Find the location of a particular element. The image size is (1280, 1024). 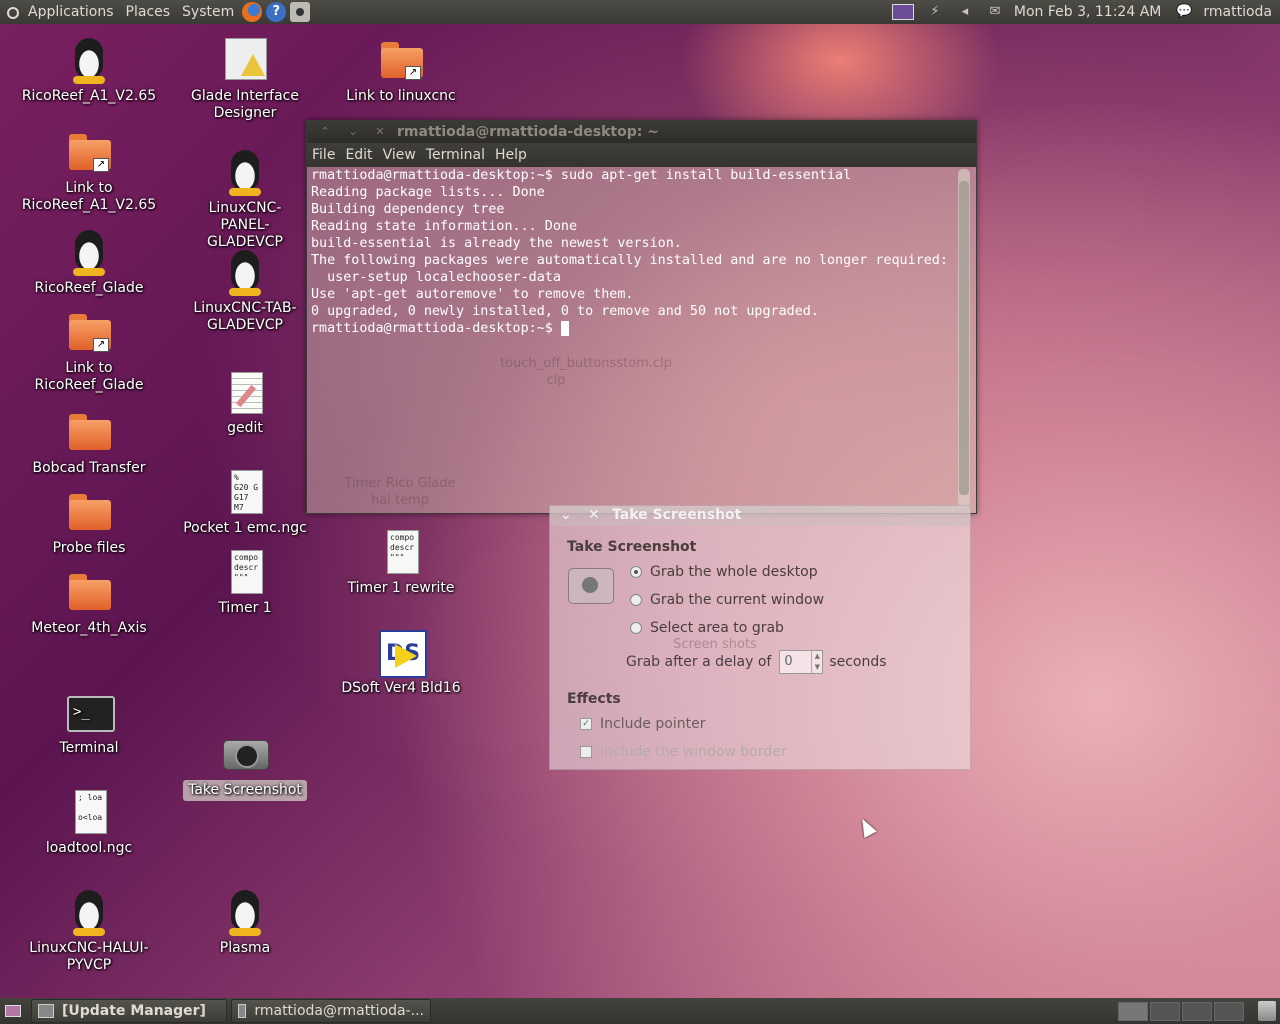

glade-icon is located at coordinates (245, 60).